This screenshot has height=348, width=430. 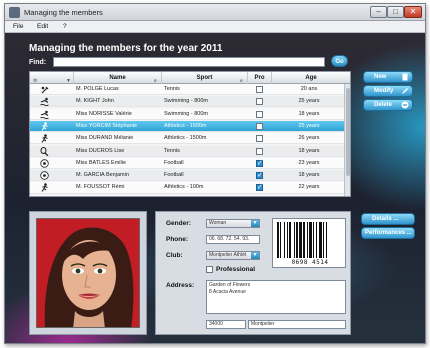 What do you see at coordinates (260, 78) in the screenshot?
I see `column-header-pro: Pro` at bounding box center [260, 78].